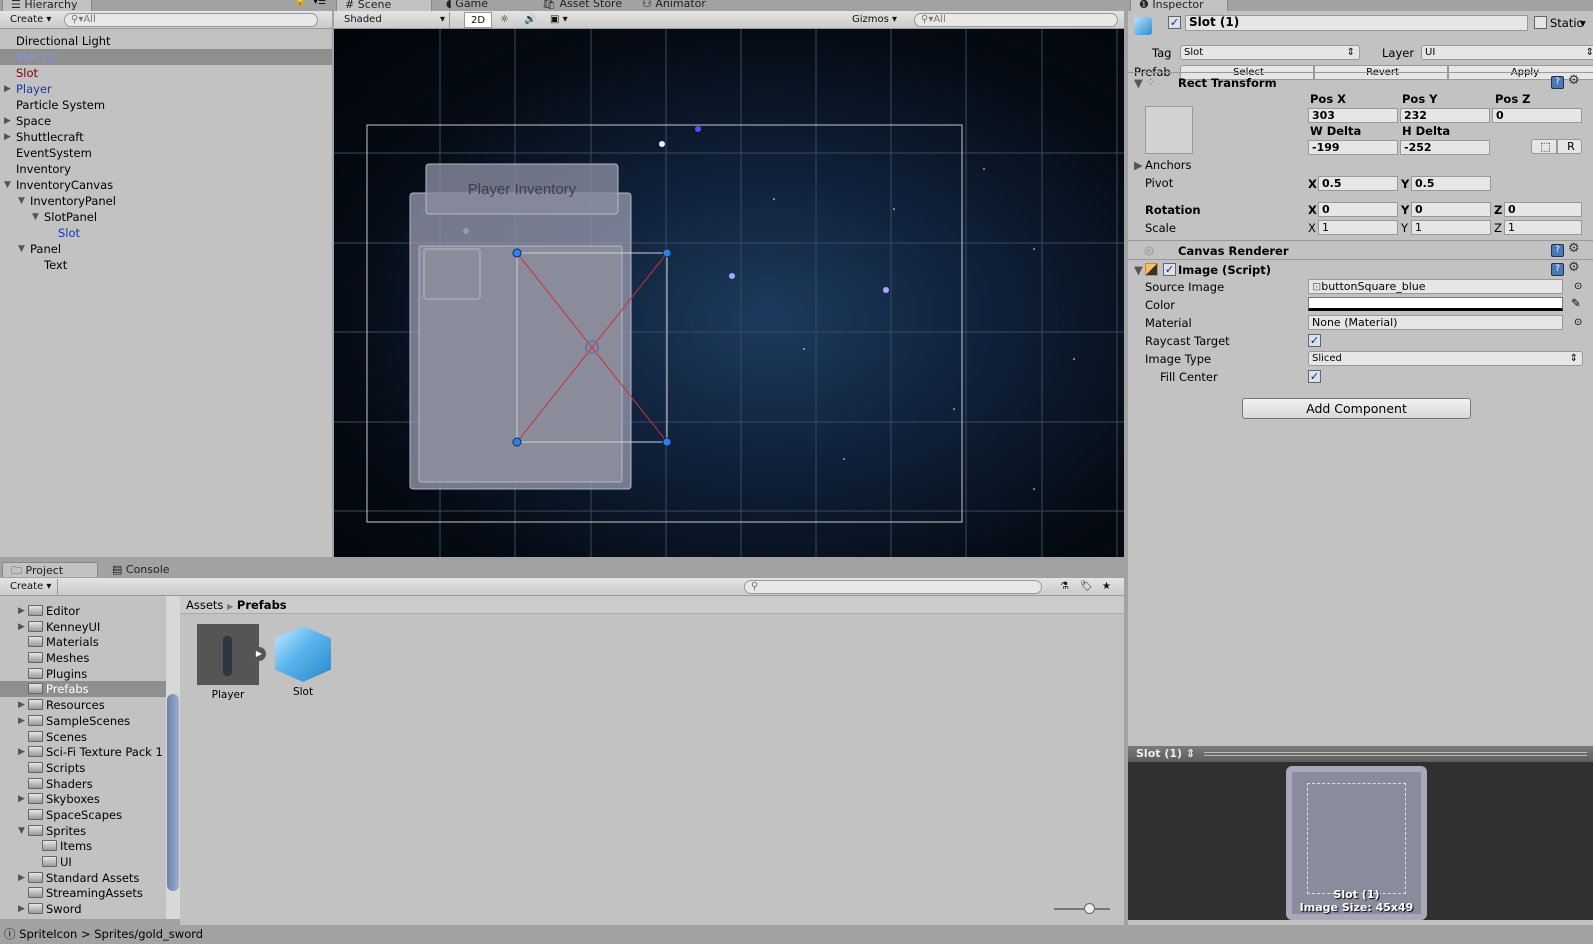  I want to click on hierarchy-item: Text, so click(166, 265).